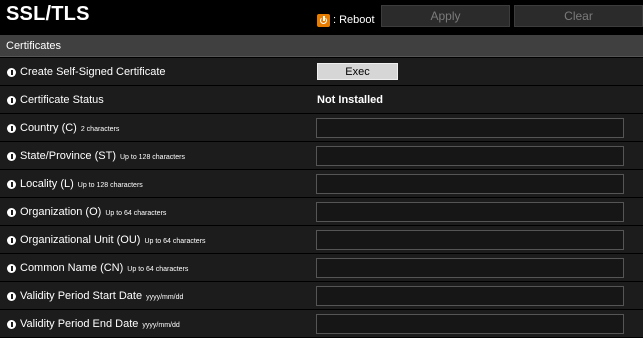 Image resolution: width=643 pixels, height=338 pixels. I want to click on row-create-self-signed: Create Self-Signed Certificate Exec, so click(321, 72).